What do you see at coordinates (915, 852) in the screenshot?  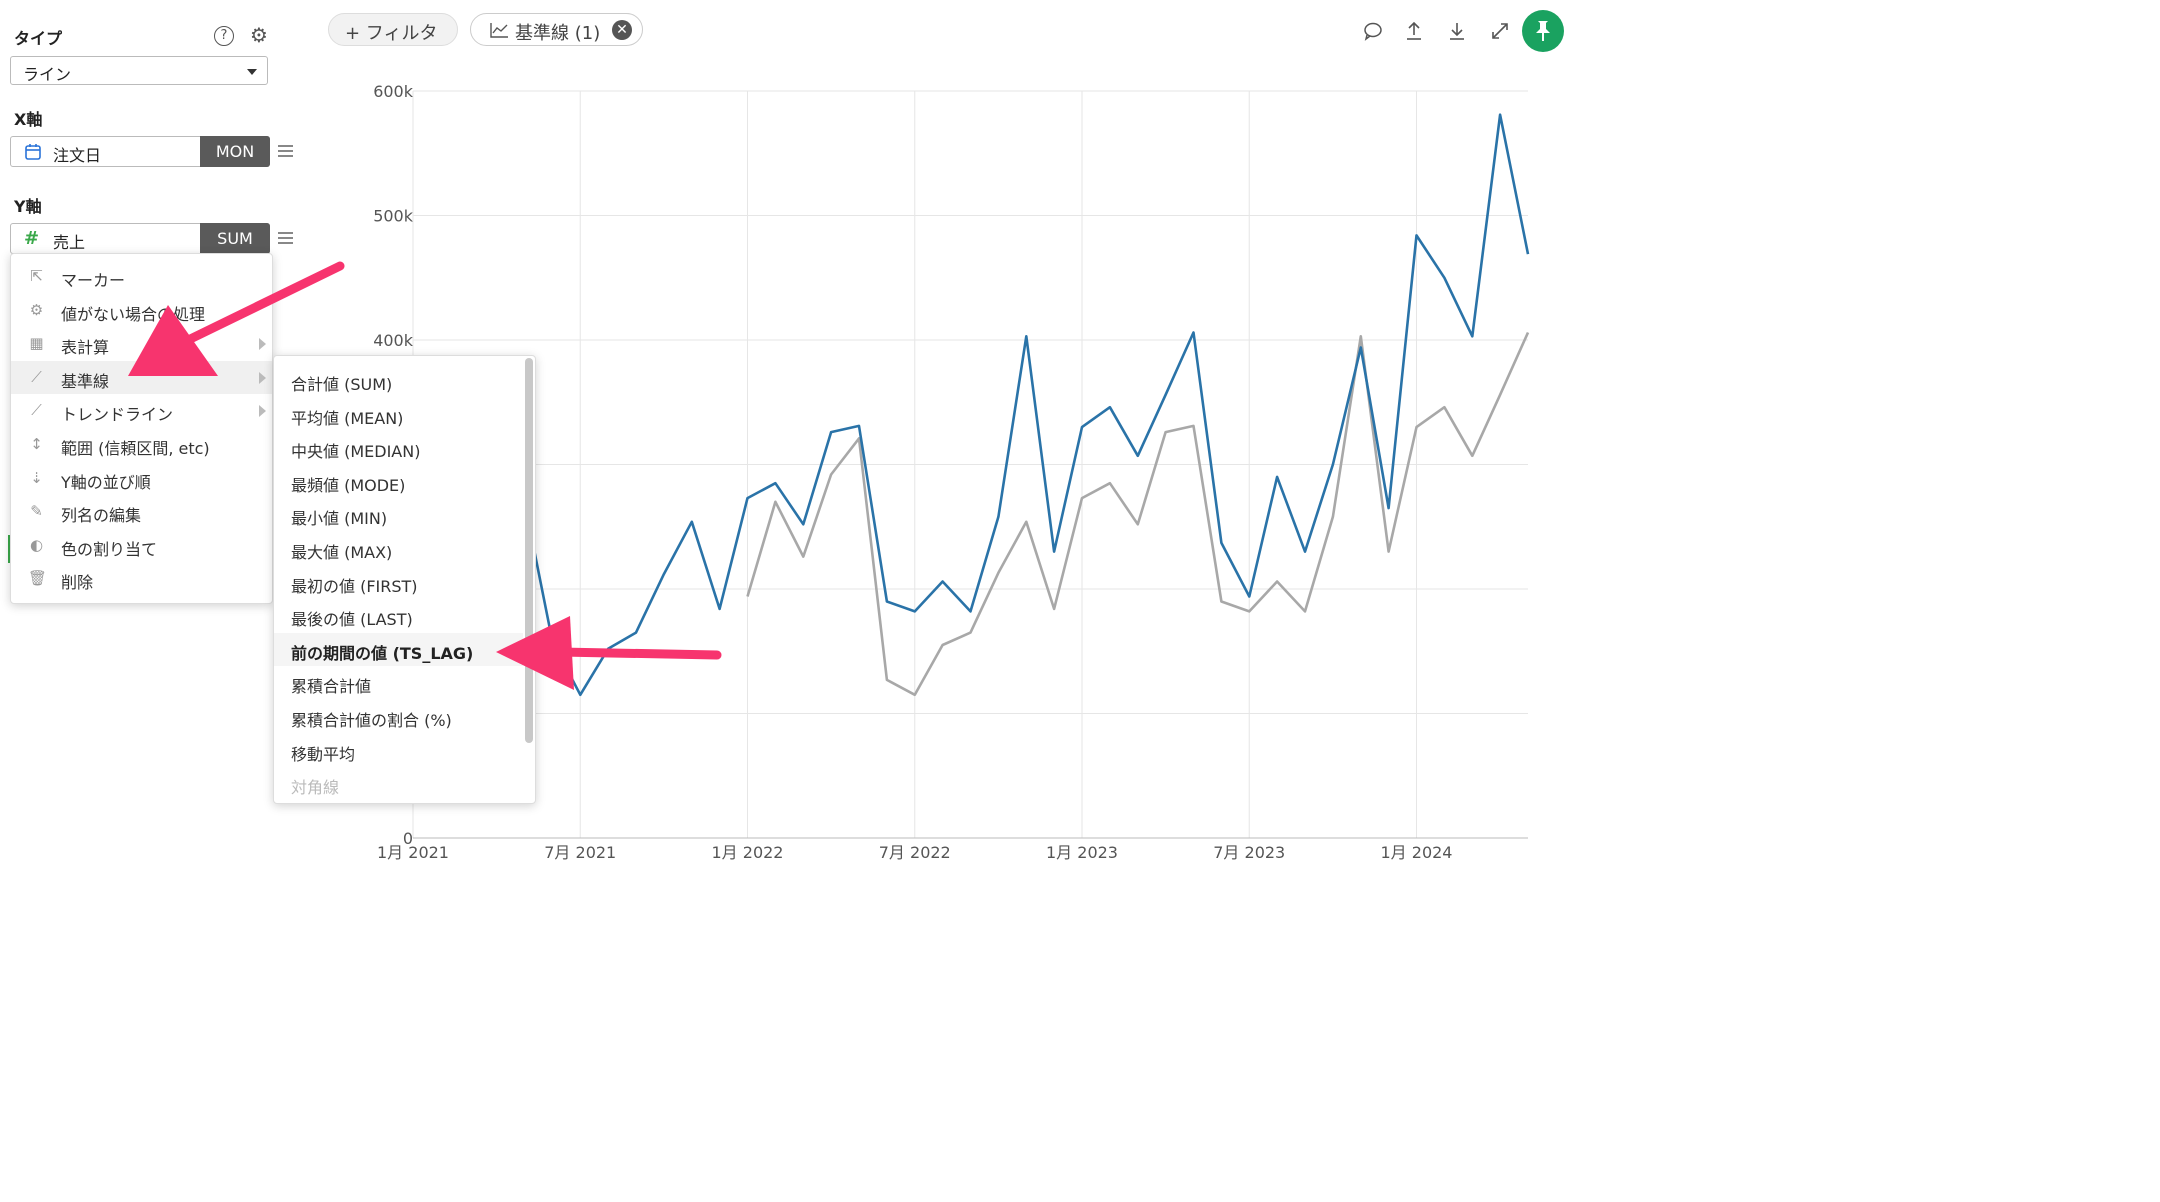 I see `x-tick-label: 7月 2022` at bounding box center [915, 852].